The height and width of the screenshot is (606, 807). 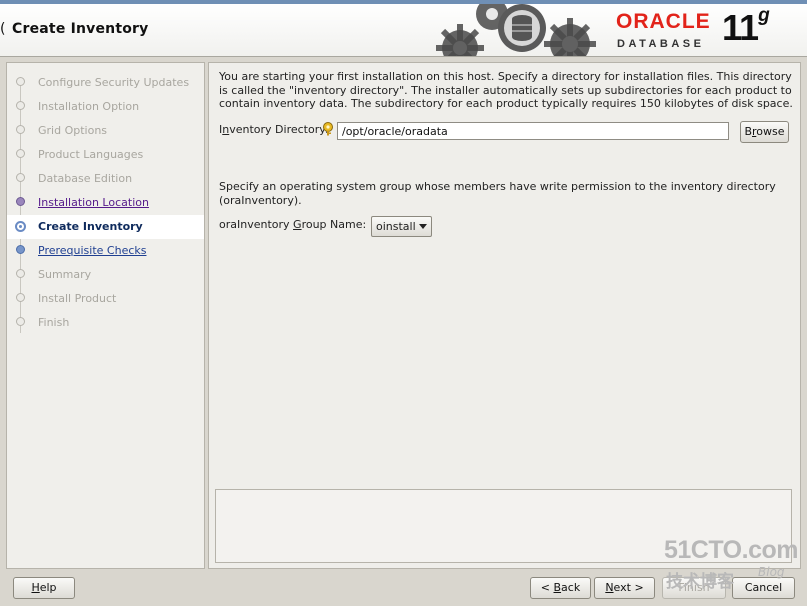 What do you see at coordinates (89, 106) in the screenshot?
I see `step-label: Installation Option` at bounding box center [89, 106].